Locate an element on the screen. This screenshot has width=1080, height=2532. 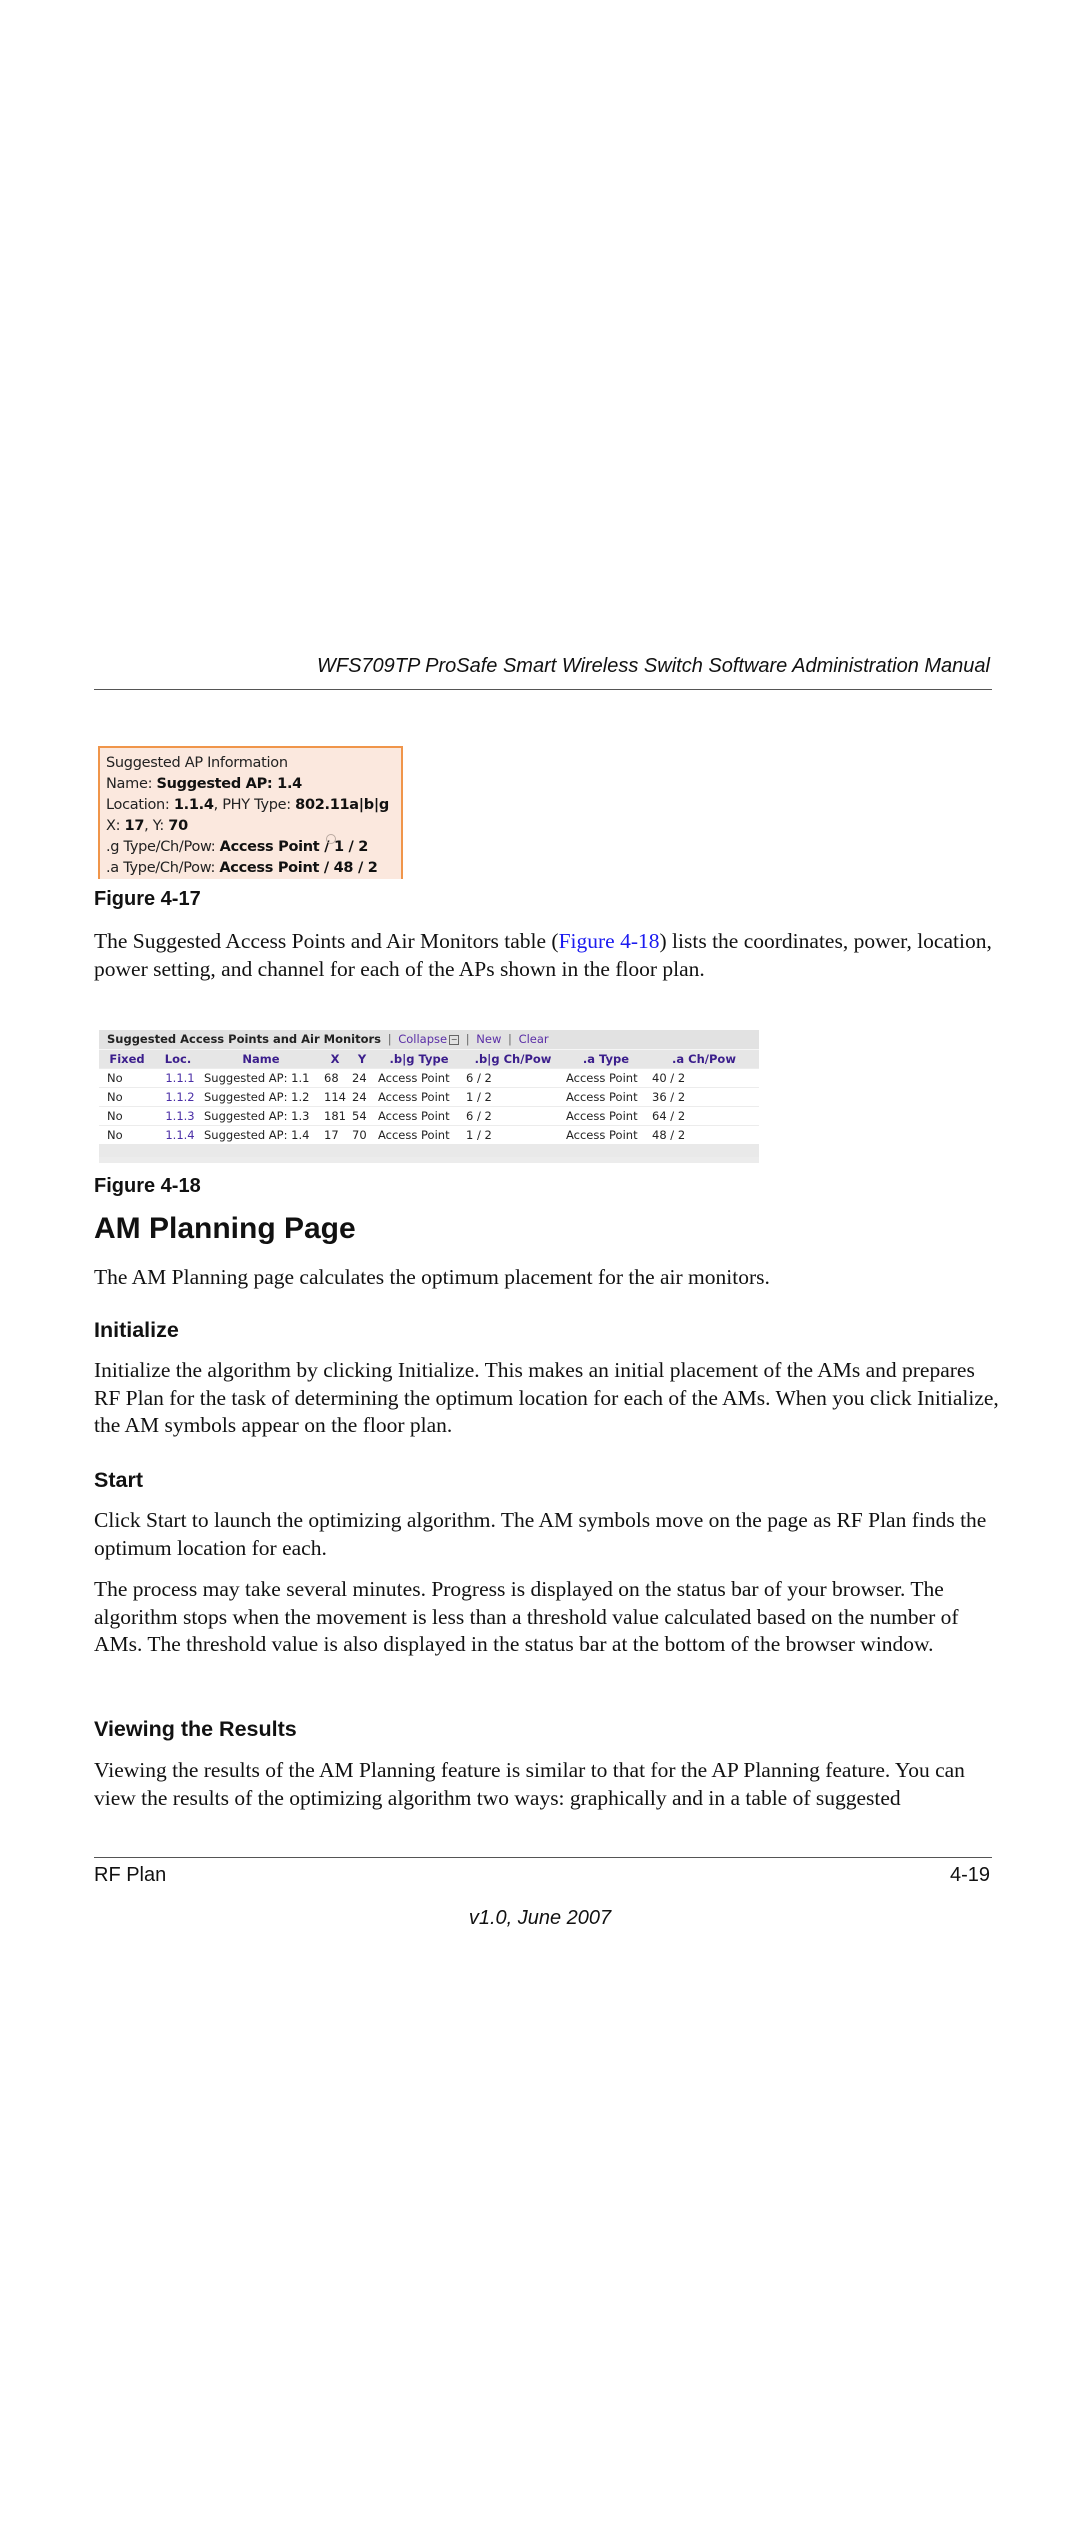
table-title: Suggested Access Points and Air Monitors is located at coordinates (244, 1039).